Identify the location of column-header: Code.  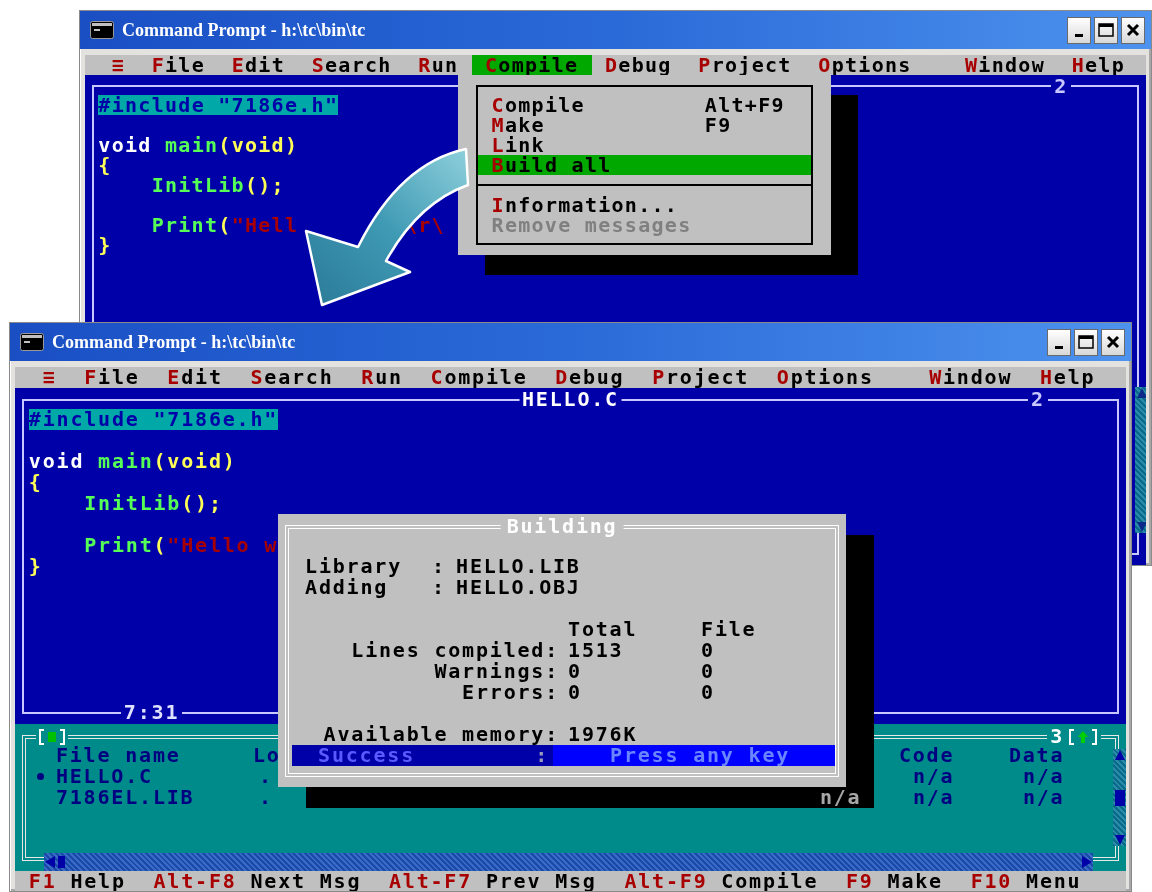
(926, 755).